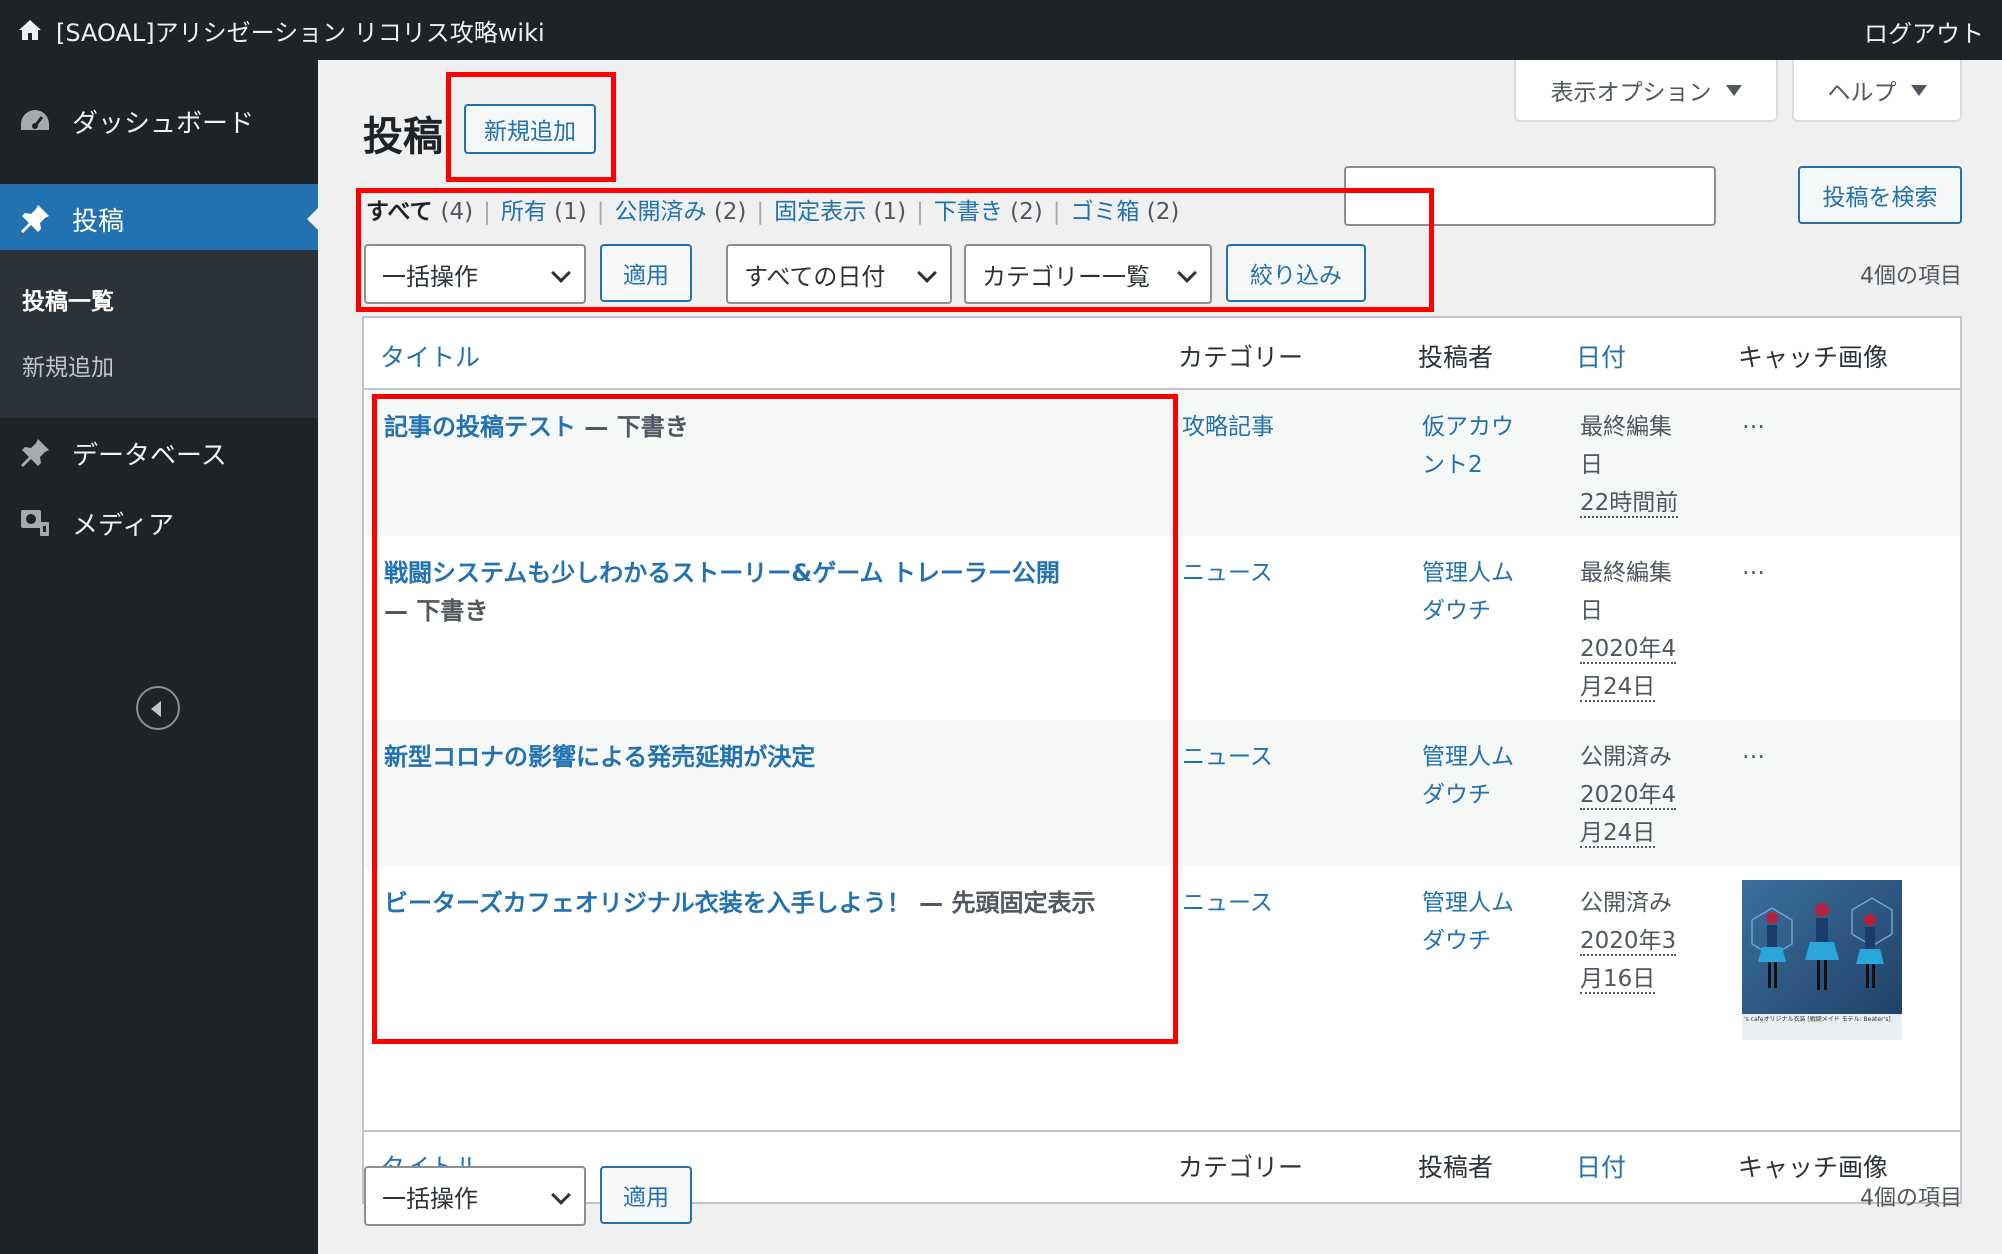  I want to click on sidebar-item-label: ダッシュボード, so click(163, 123).